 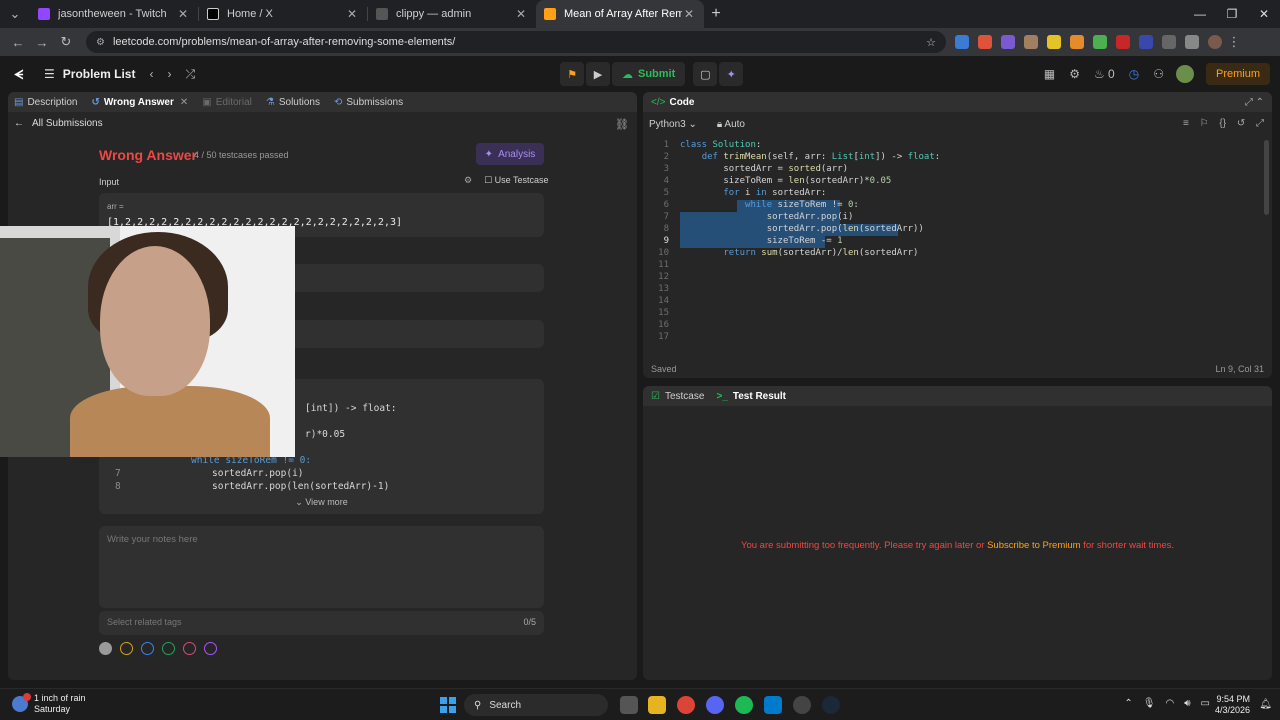 What do you see at coordinates (1232, 705) in the screenshot?
I see `clock: 9:54 PM 4/3/2026` at bounding box center [1232, 705].